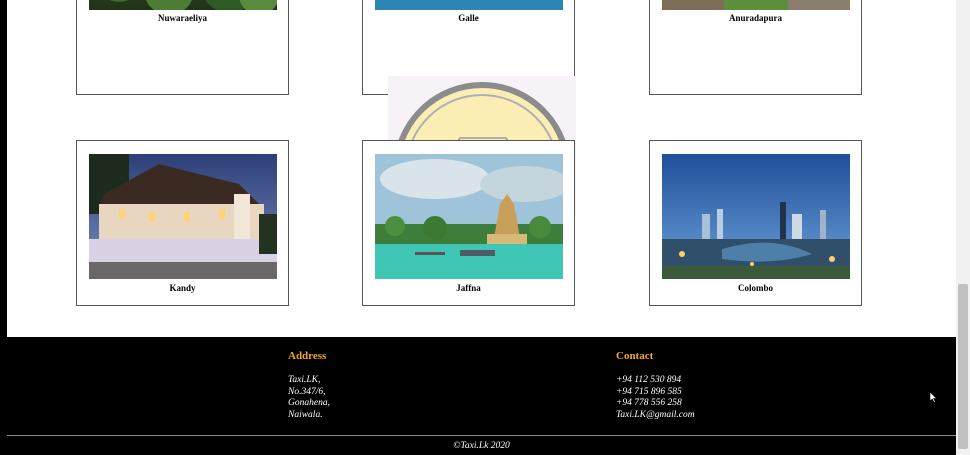  What do you see at coordinates (635, 356) in the screenshot?
I see `contact-heading: Contact` at bounding box center [635, 356].